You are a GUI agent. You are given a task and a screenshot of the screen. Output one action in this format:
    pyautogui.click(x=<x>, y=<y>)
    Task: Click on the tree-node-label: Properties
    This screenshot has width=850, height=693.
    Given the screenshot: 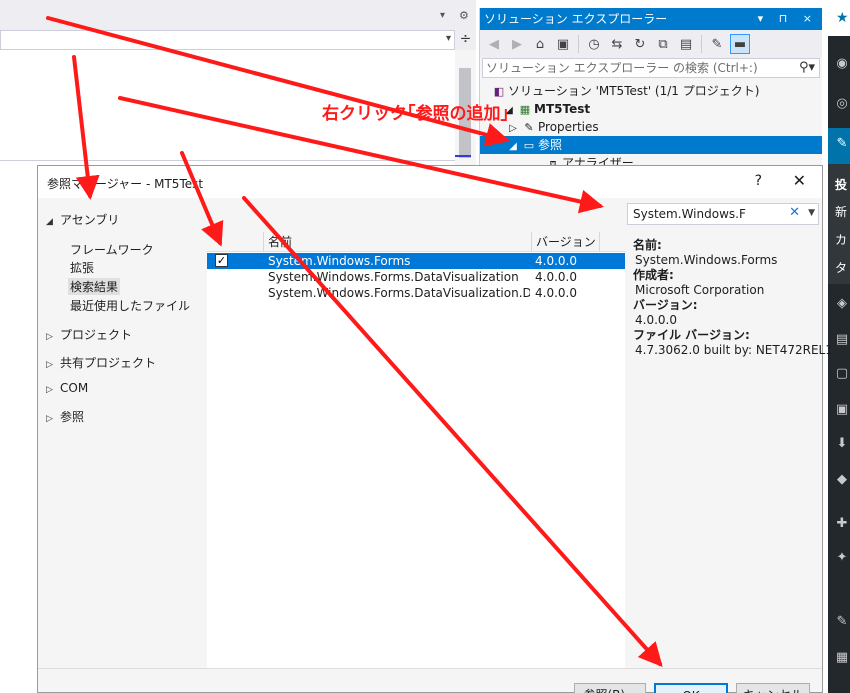 What is the action you would take?
    pyautogui.click(x=568, y=127)
    